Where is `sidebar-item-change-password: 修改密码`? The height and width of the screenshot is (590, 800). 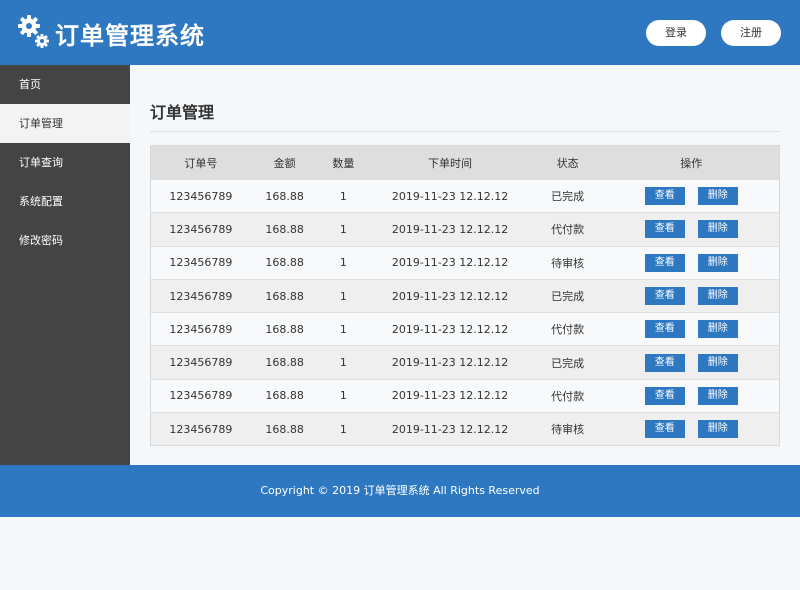
sidebar-item-change-password: 修改密码 is located at coordinates (65, 240).